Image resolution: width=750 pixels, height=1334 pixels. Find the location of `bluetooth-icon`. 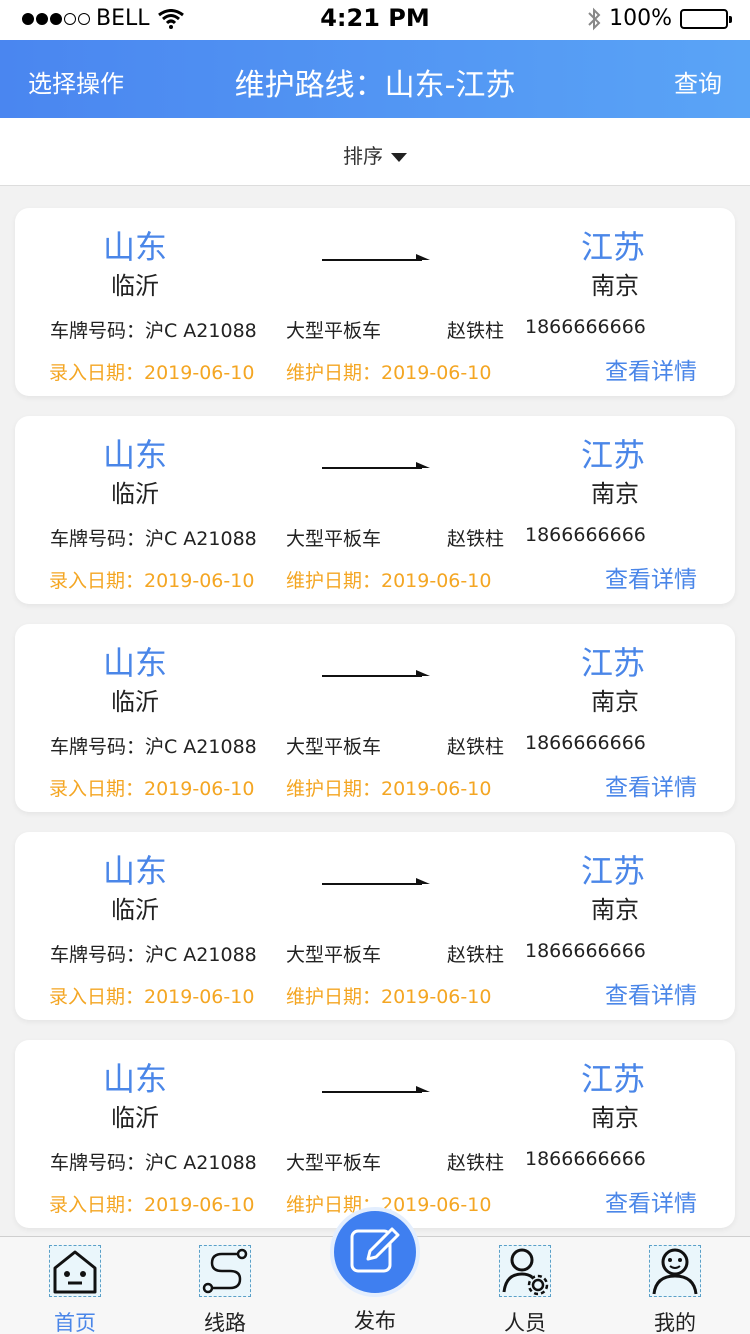

bluetooth-icon is located at coordinates (594, 18).